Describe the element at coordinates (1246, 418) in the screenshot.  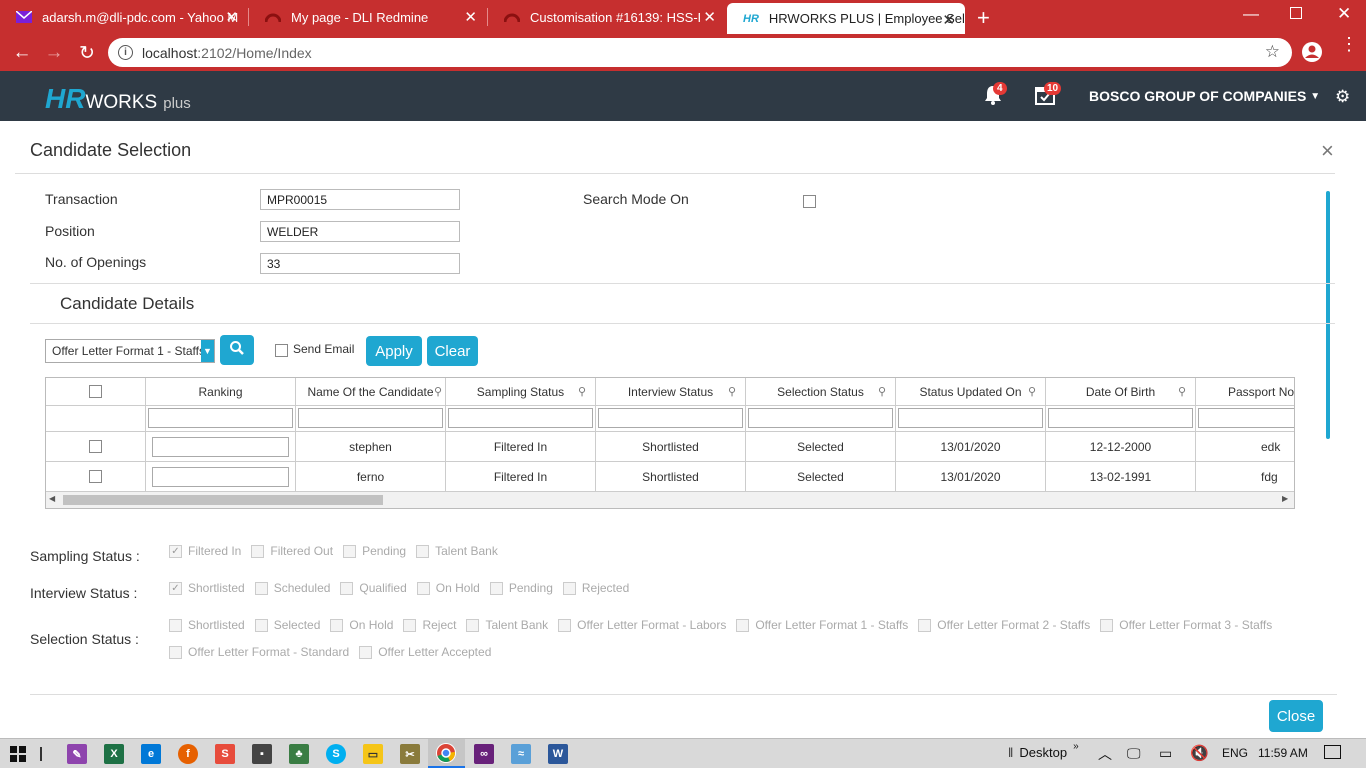
I see `filter-input-passport` at that location.